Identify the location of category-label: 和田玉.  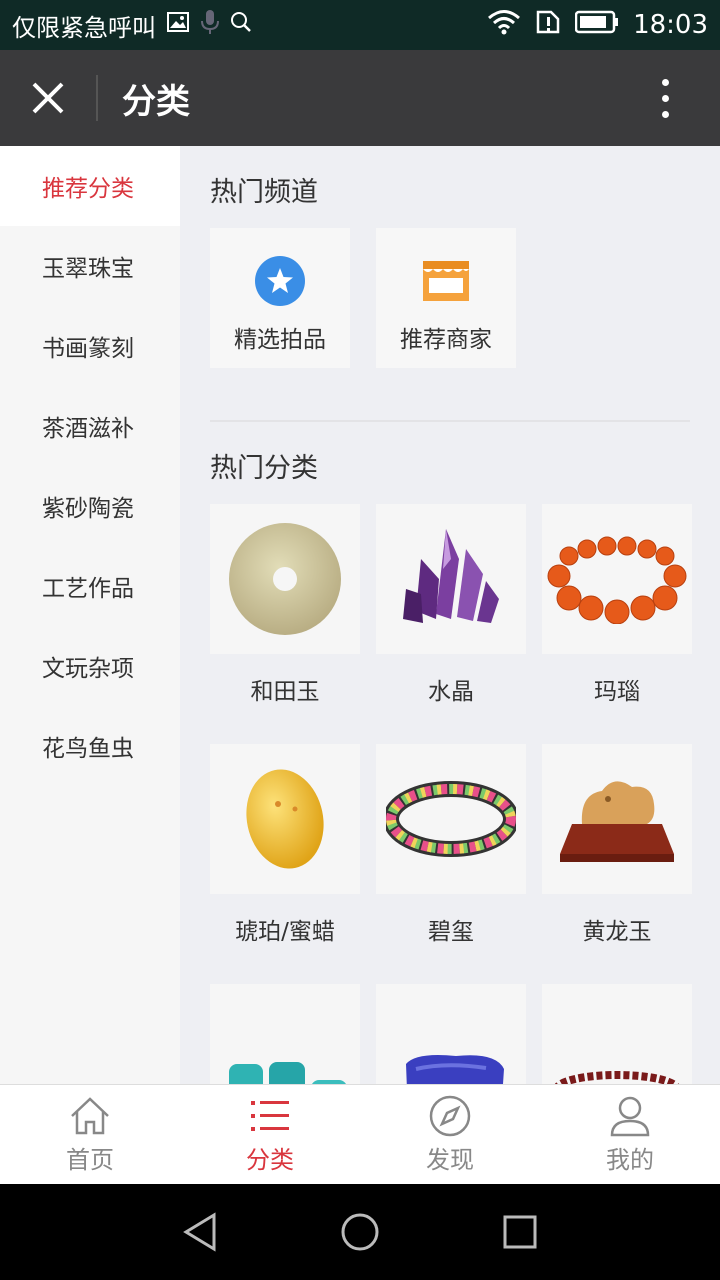
(285, 692).